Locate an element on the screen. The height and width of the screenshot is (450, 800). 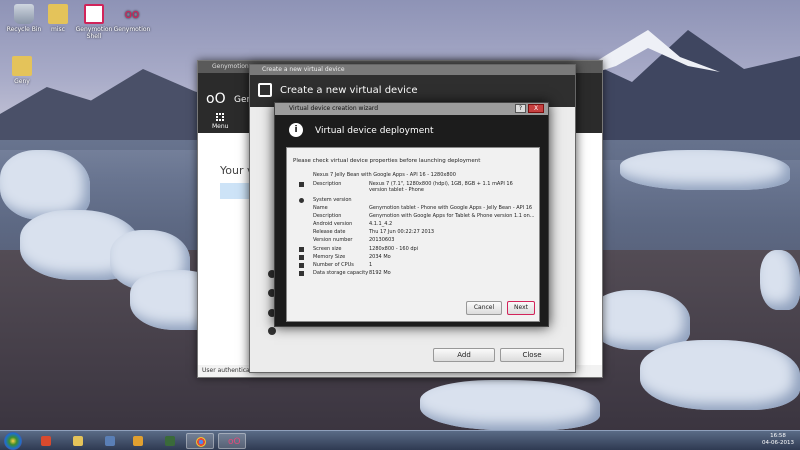
memory-icon is located at coordinates (301, 257).